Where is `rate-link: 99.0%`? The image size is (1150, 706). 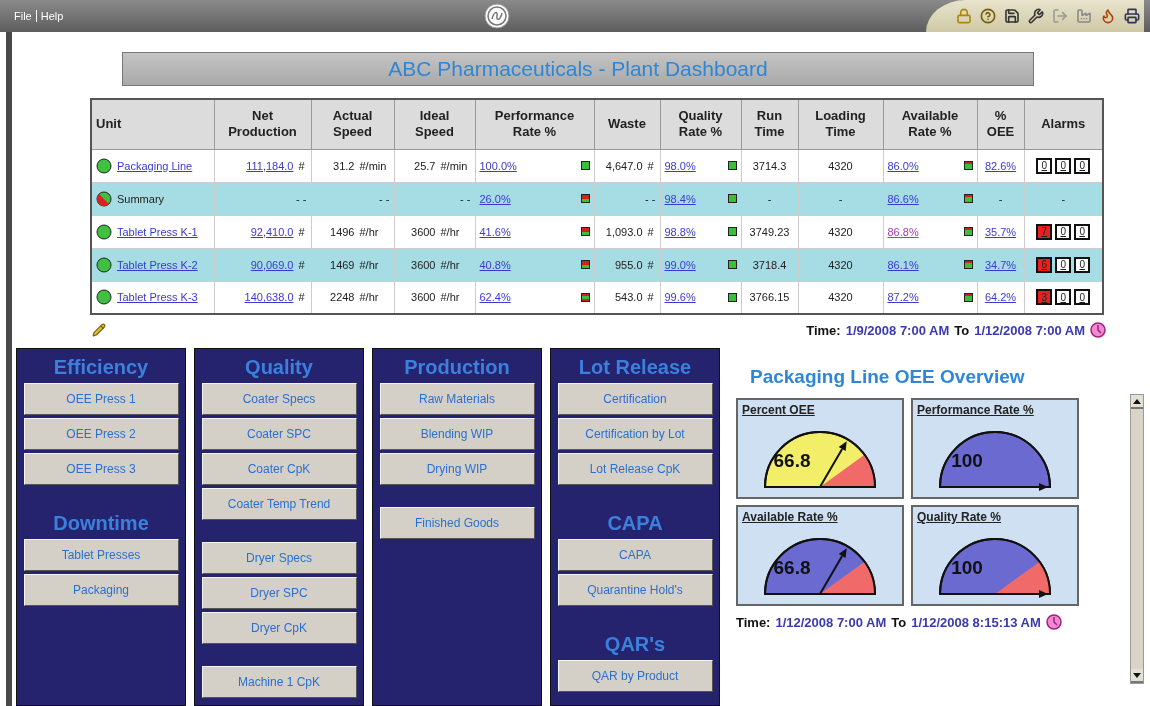 rate-link: 99.0% is located at coordinates (680, 264).